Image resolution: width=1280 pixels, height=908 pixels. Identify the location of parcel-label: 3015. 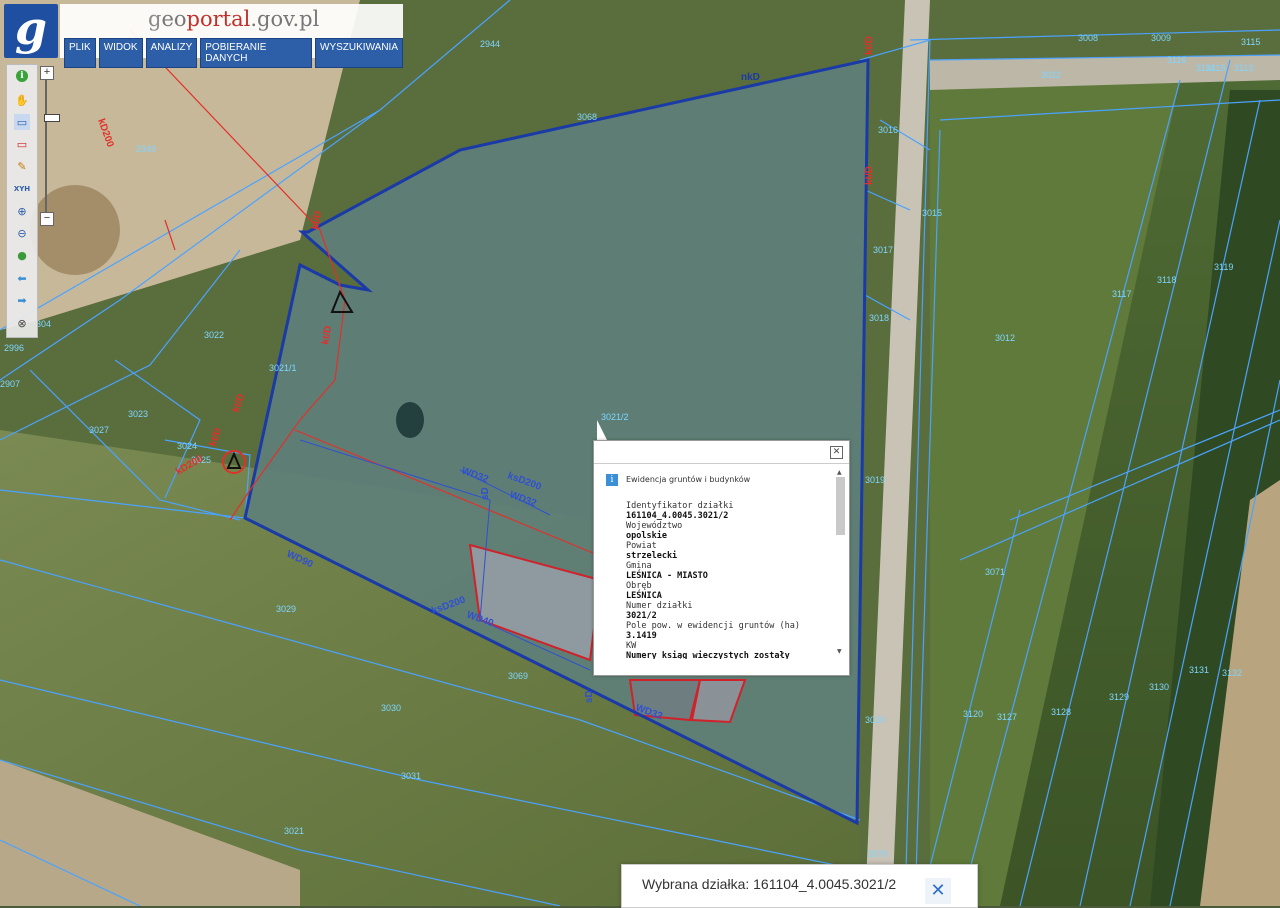
(932, 213).